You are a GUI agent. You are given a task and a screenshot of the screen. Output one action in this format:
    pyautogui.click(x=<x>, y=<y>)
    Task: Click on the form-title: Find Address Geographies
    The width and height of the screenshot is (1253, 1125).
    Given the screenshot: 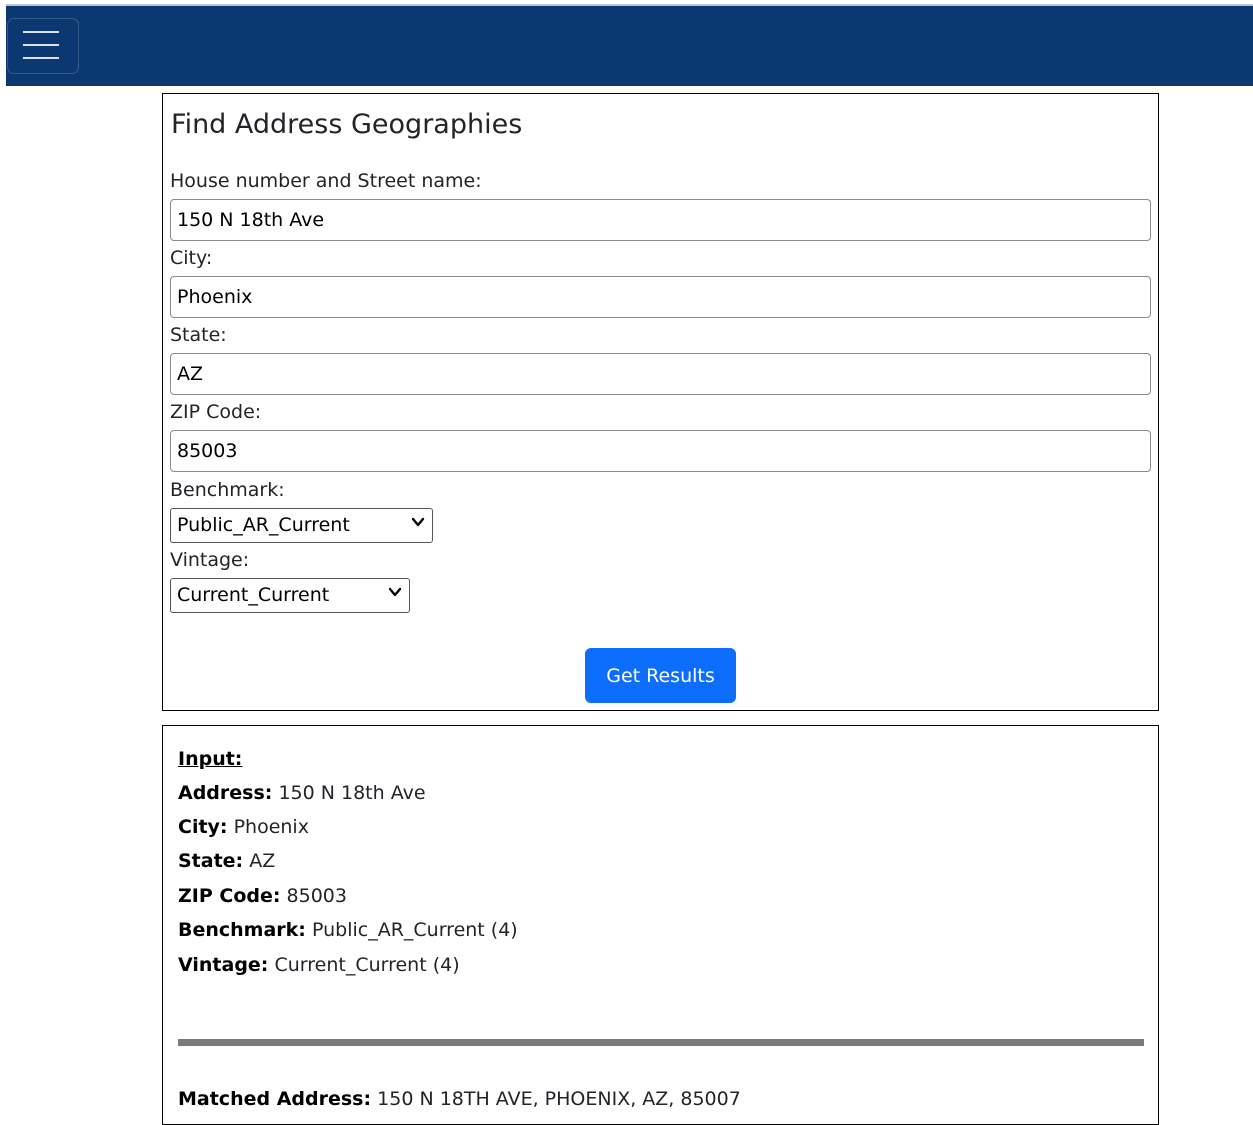 What is the action you would take?
    pyautogui.click(x=347, y=124)
    